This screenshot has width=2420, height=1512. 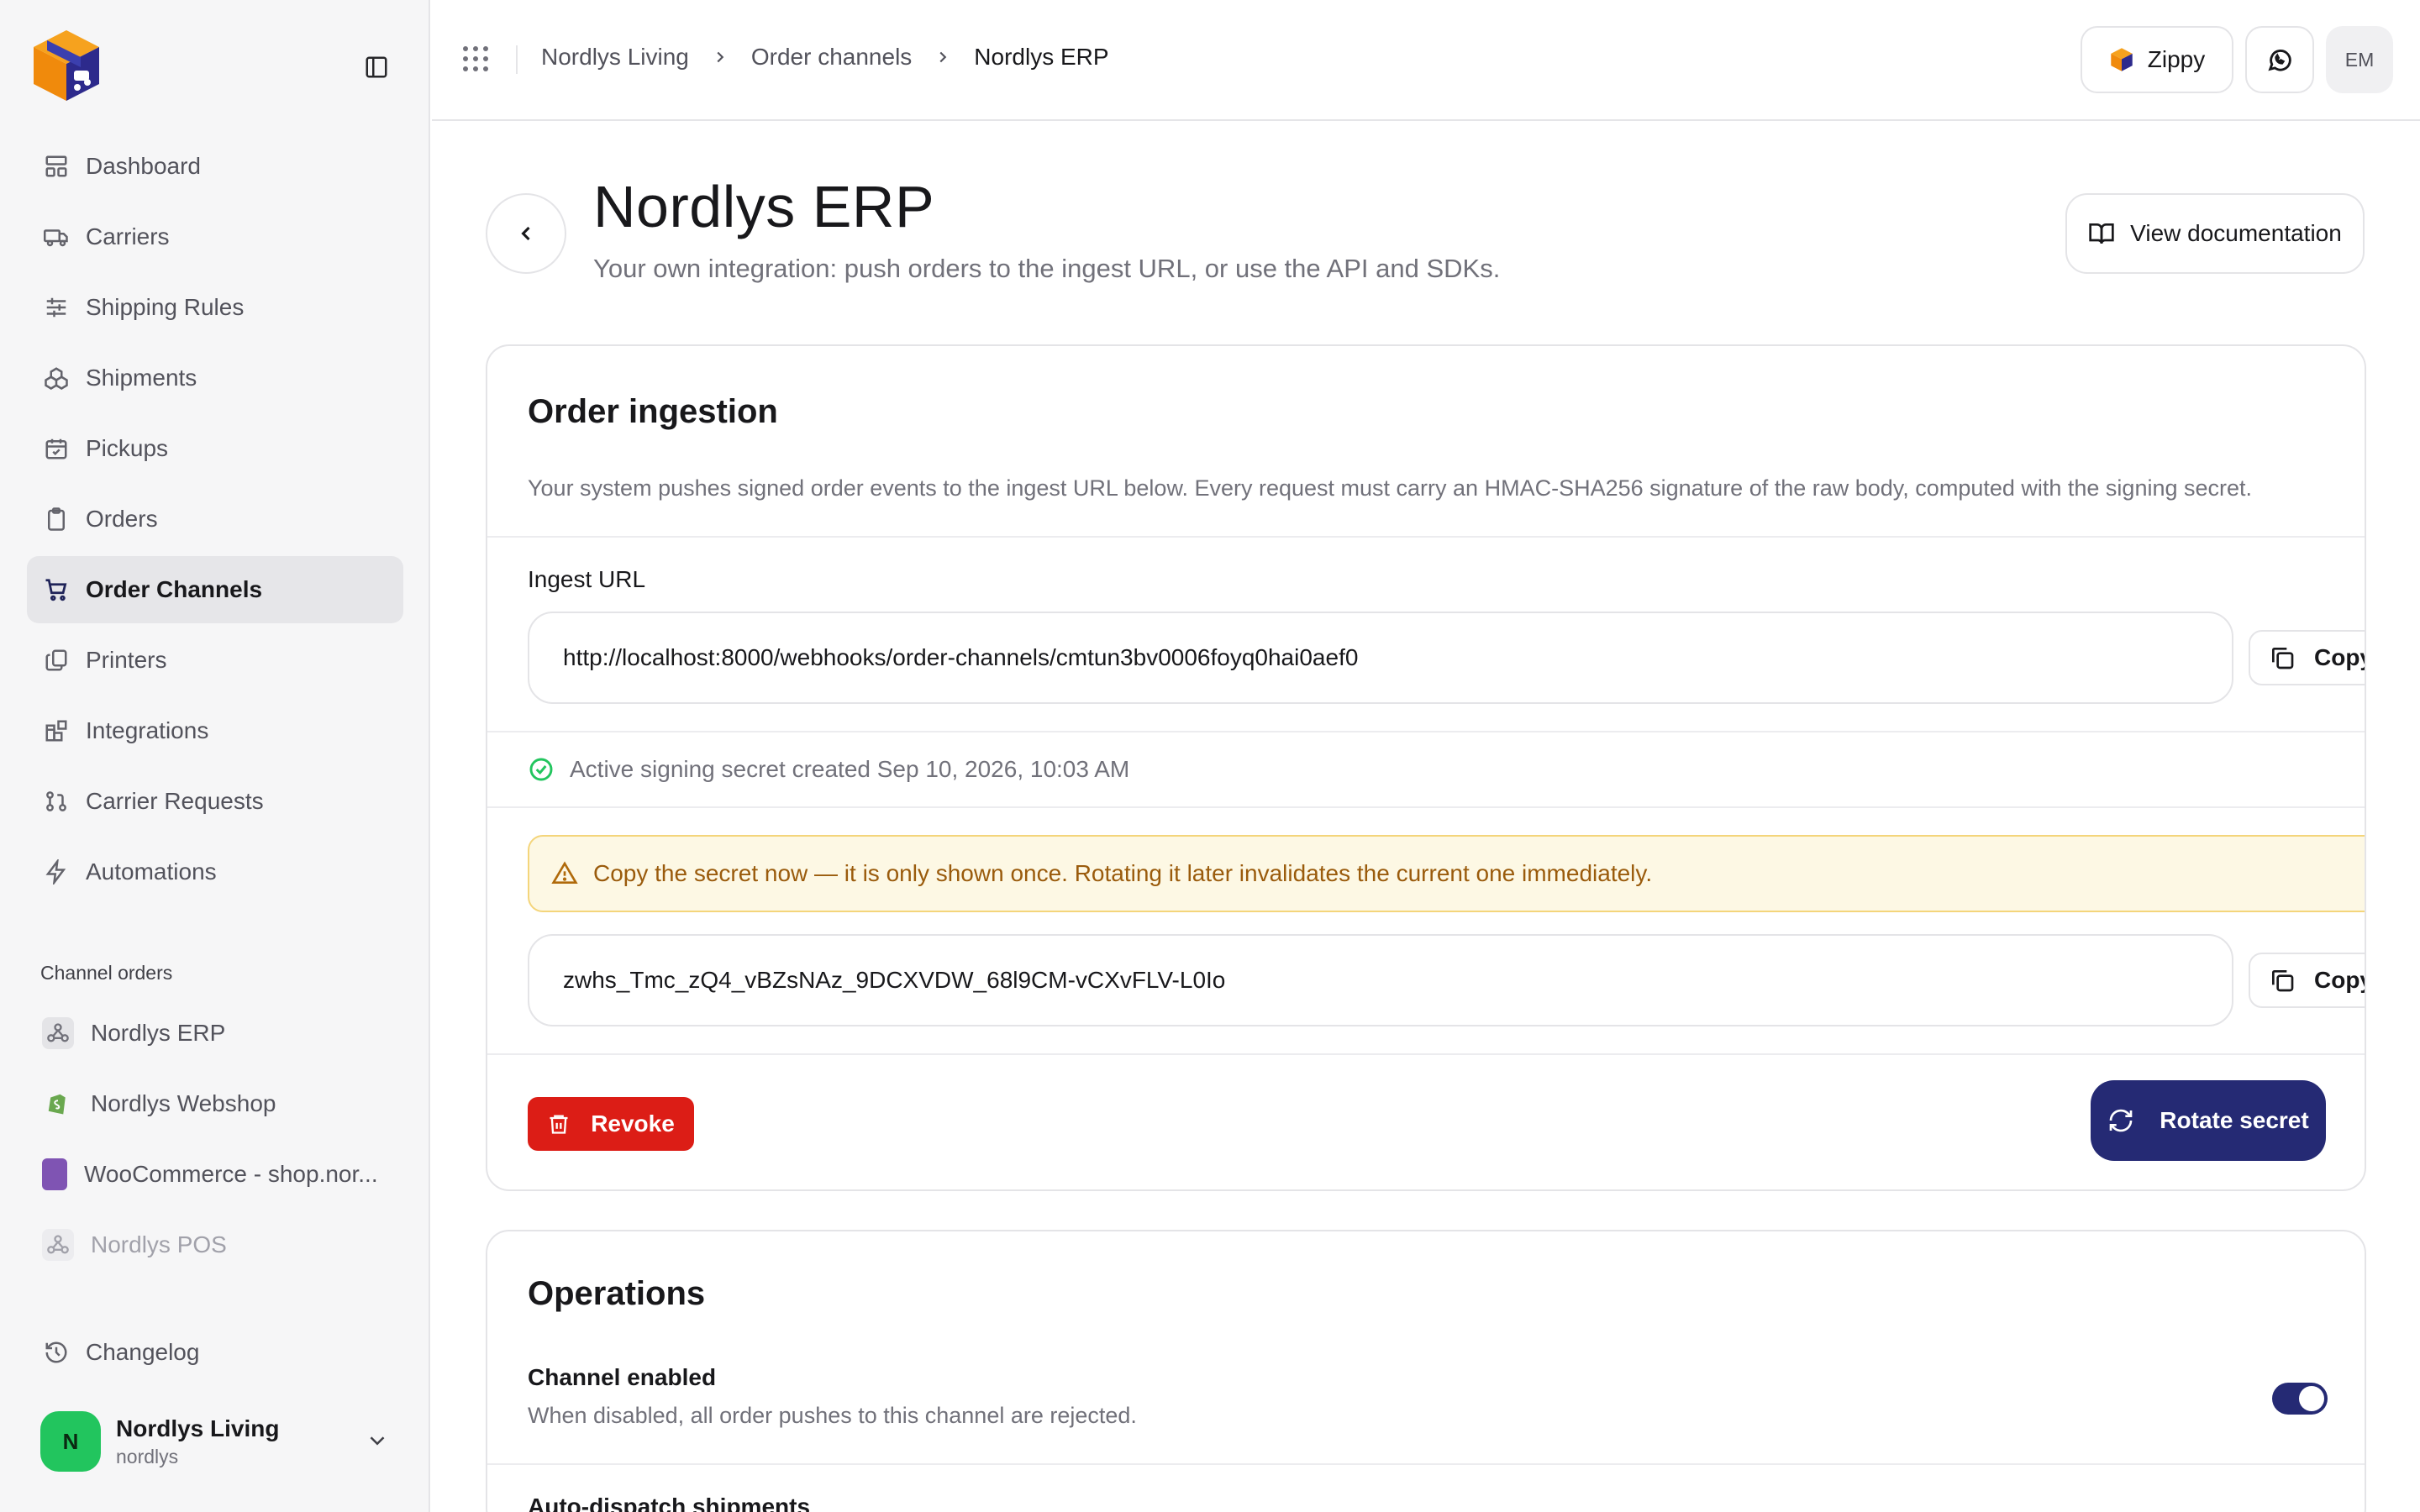 I want to click on topbar-divider, so click(x=517, y=59).